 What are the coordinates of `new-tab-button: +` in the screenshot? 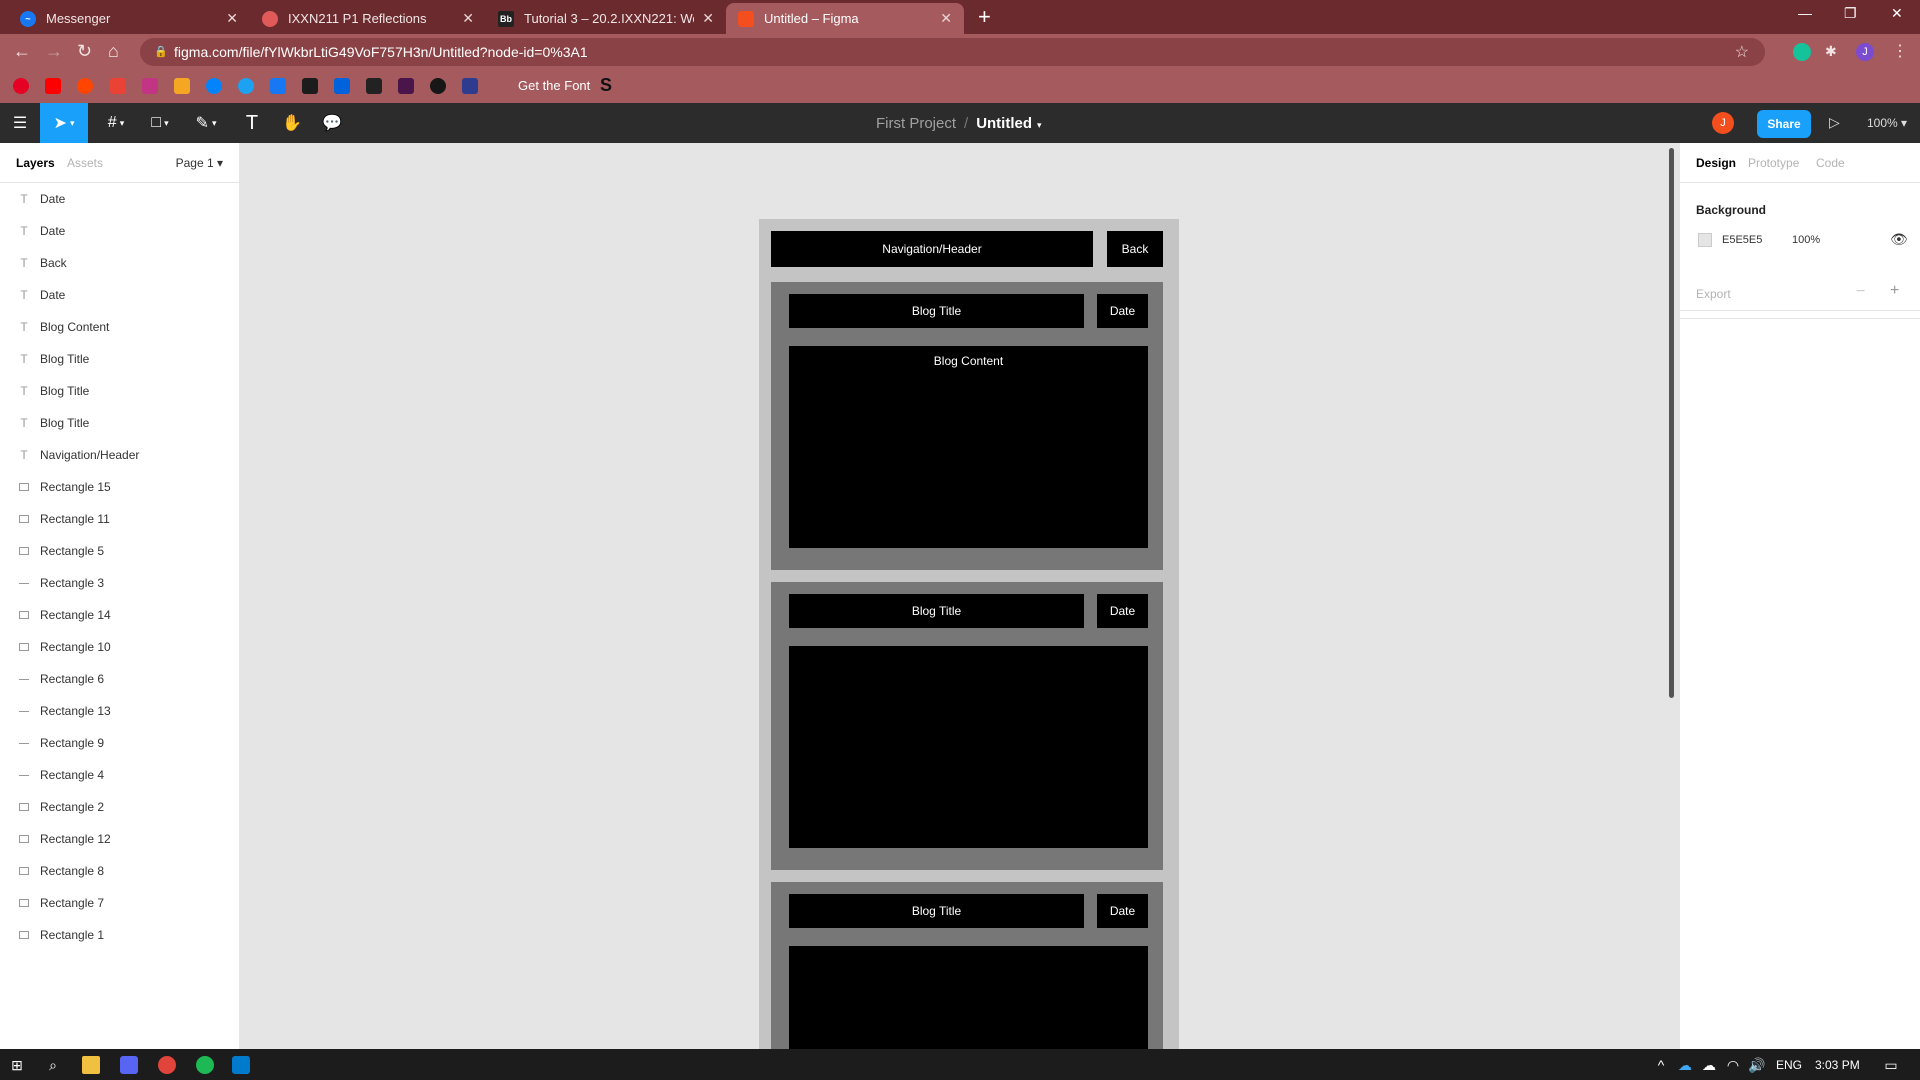 It's located at (984, 17).